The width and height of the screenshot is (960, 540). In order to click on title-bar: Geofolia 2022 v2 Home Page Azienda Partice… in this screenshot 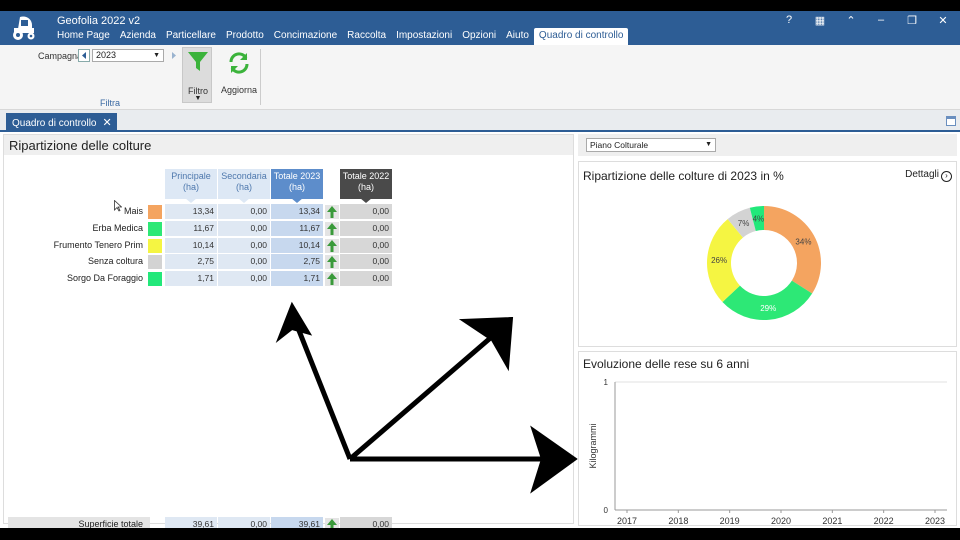, I will do `click(480, 28)`.